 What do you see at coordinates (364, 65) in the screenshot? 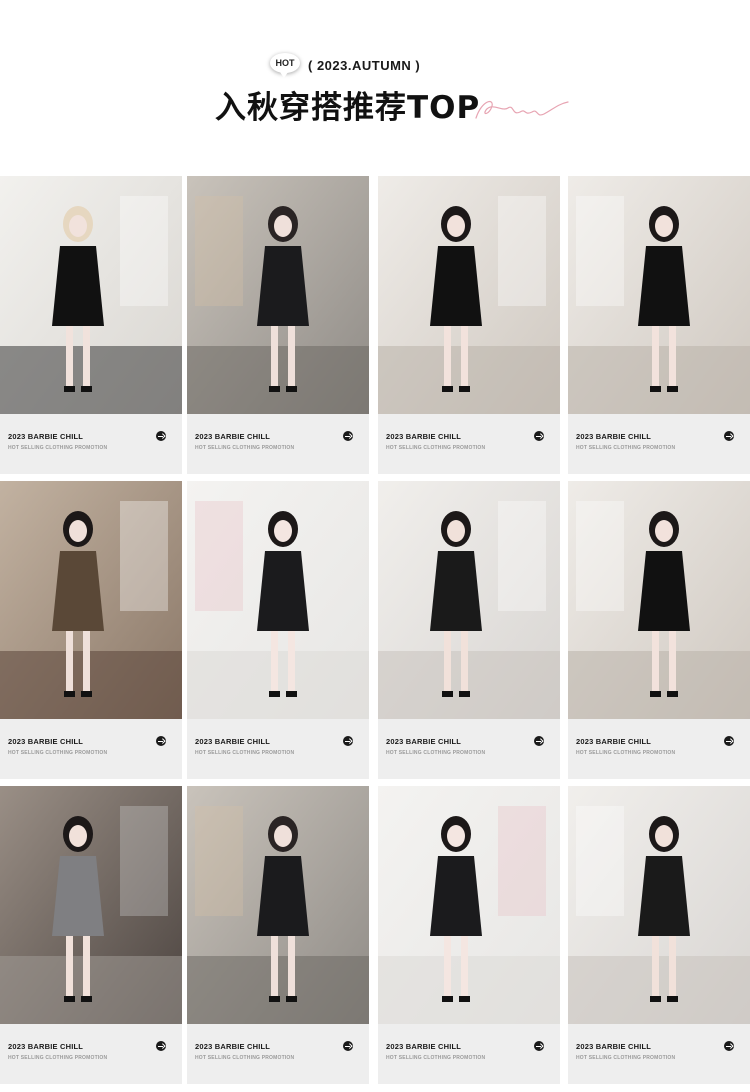
I see `season-label: ( 2023.AUTUMN )` at bounding box center [364, 65].